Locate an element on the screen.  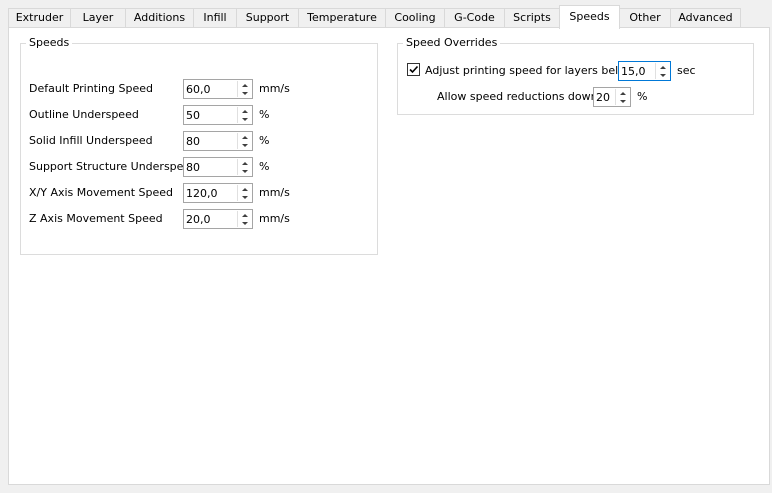
tab-label: Speeds is located at coordinates (589, 16).